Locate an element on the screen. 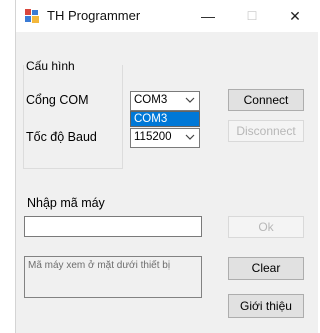 The width and height of the screenshot is (320, 333). machine-code-input is located at coordinates (113, 226).